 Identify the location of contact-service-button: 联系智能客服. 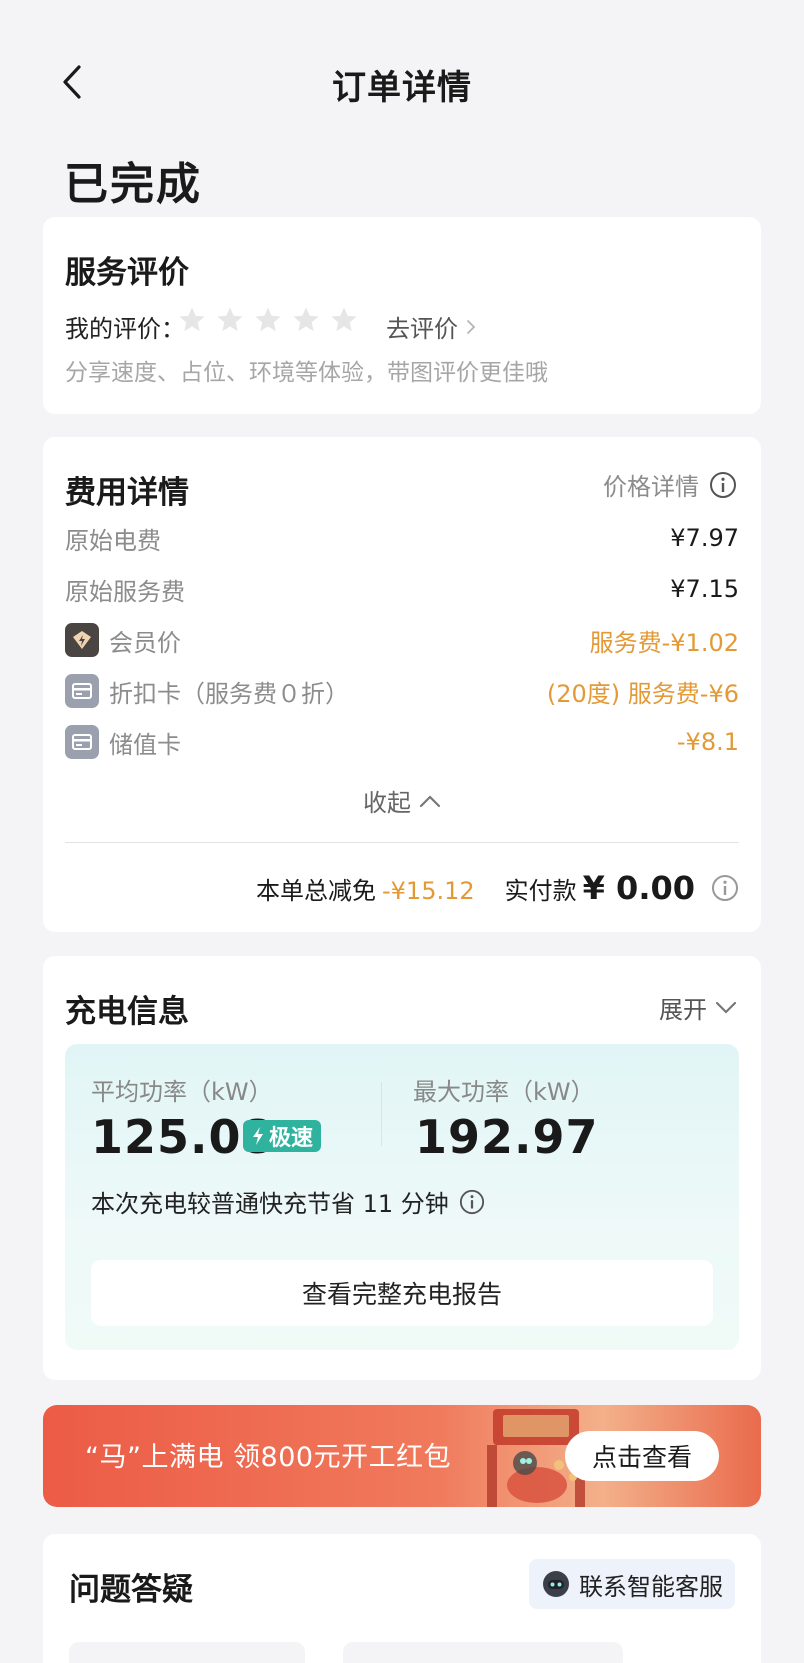
(632, 1584).